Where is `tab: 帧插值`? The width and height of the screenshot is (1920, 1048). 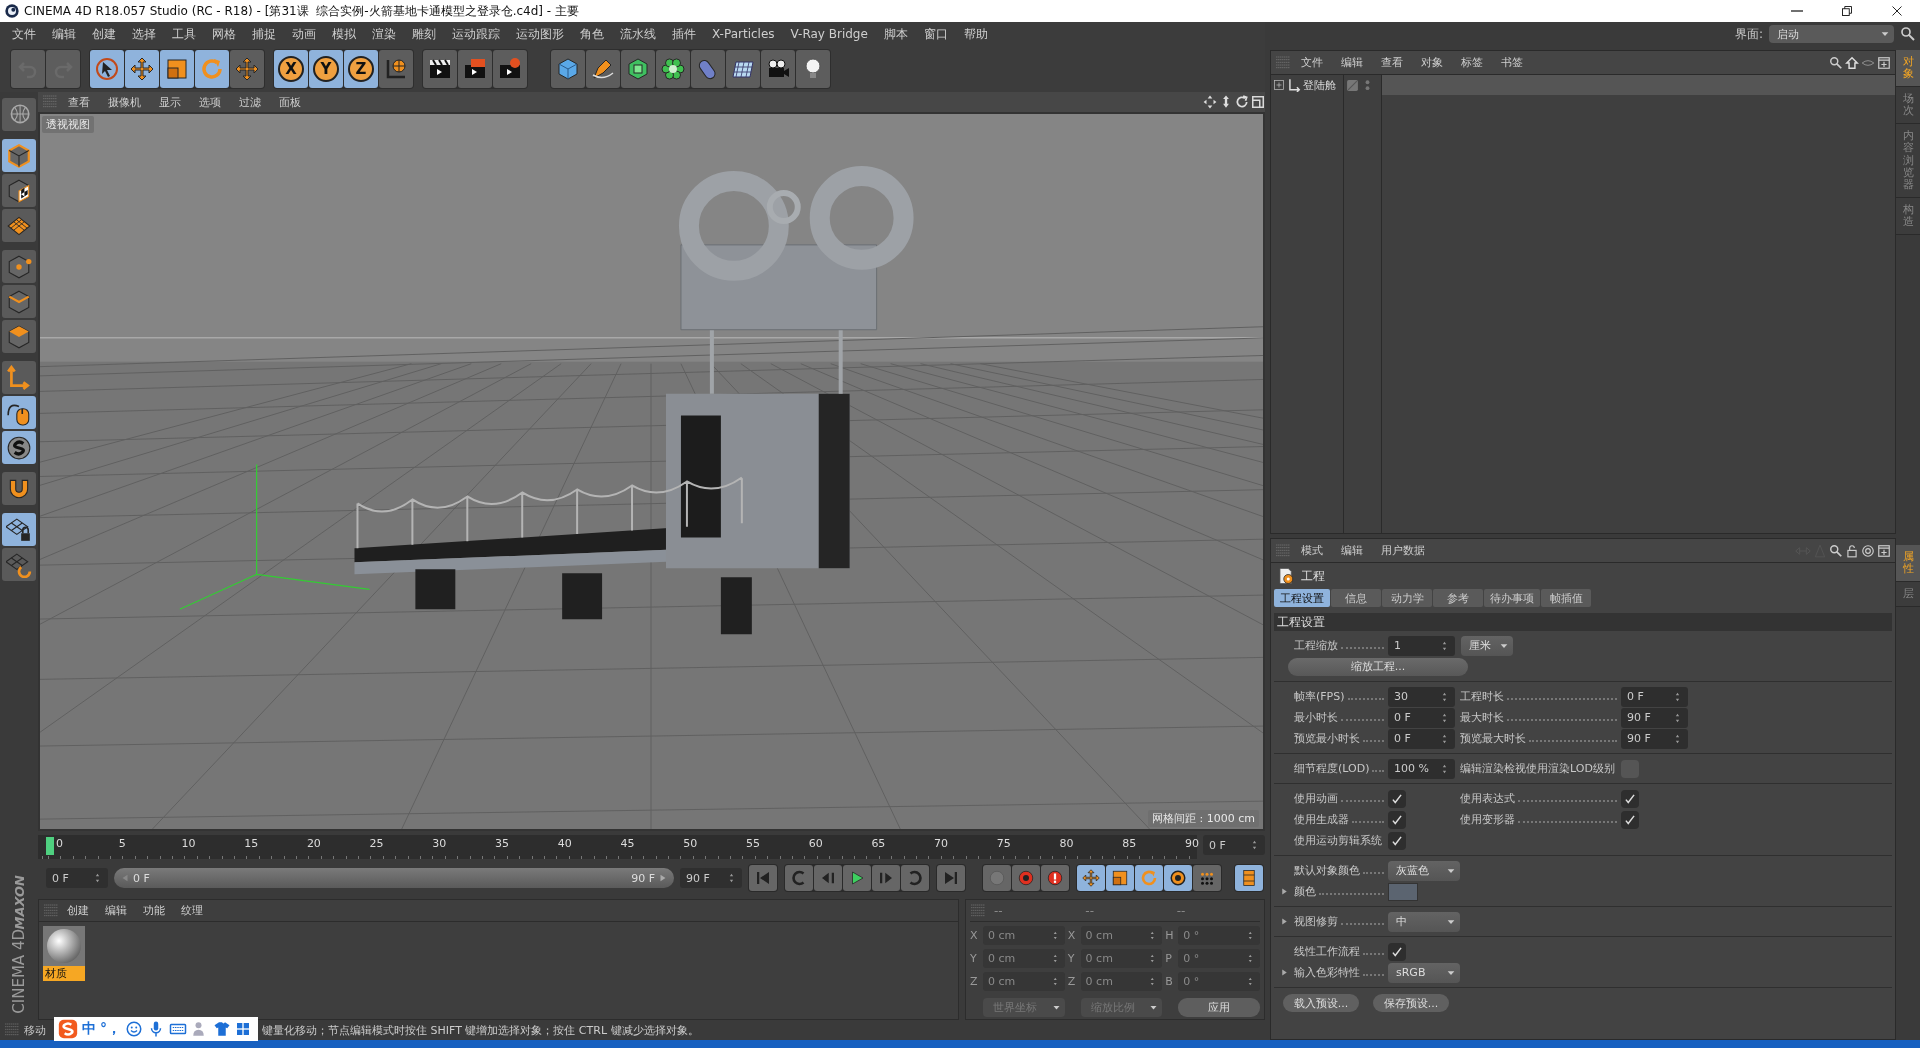 tab: 帧插值 is located at coordinates (1566, 598).